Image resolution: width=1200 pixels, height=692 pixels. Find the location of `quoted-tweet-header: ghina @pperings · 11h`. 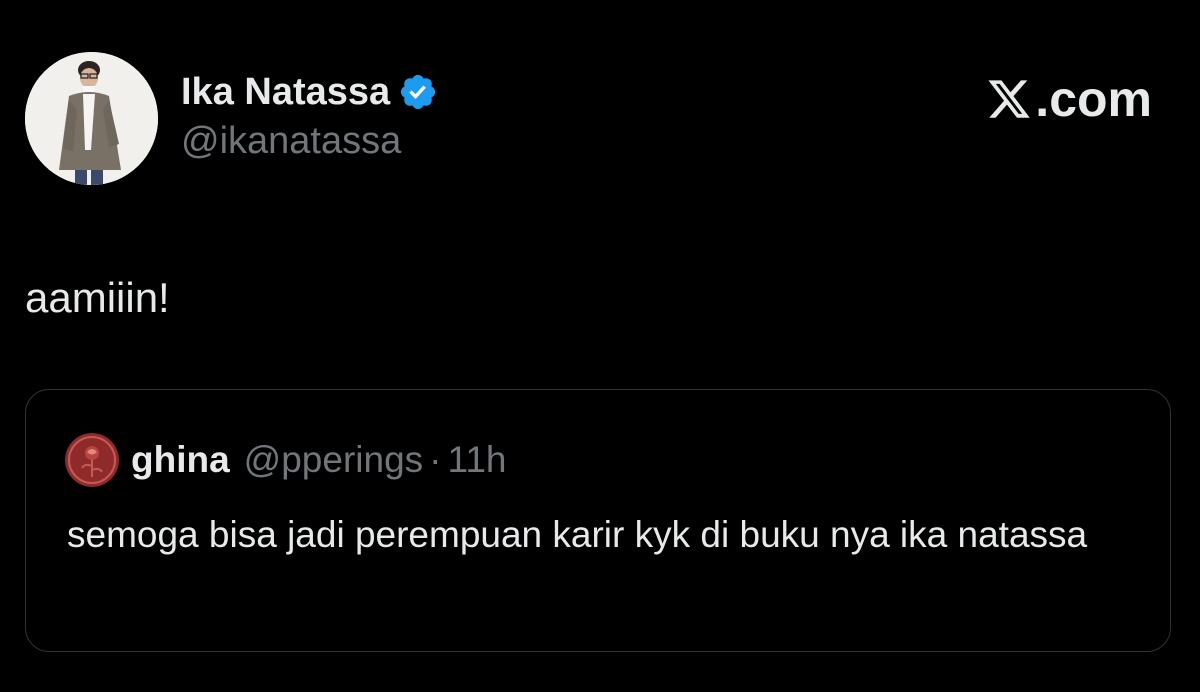

quoted-tweet-header: ghina @pperings · 11h is located at coordinates (286, 460).